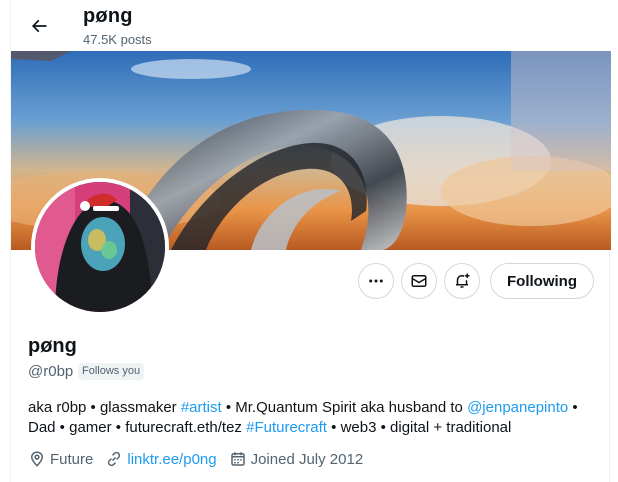 This screenshot has height=482, width=618. I want to click on notify-button, so click(462, 281).